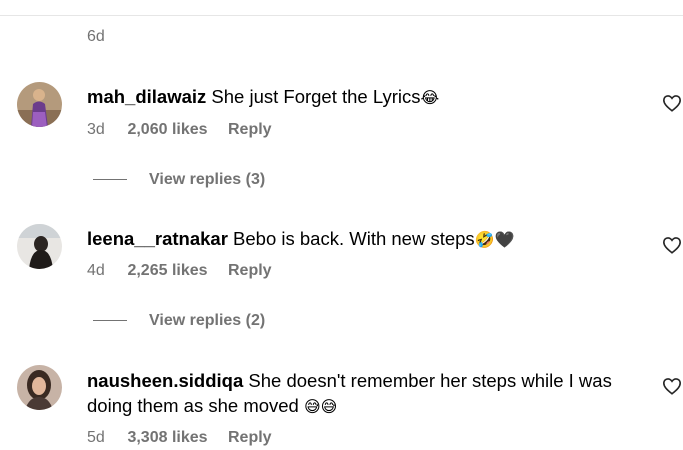 The width and height of the screenshot is (683, 450). I want to click on view-replies-button: View replies (3), so click(179, 180).